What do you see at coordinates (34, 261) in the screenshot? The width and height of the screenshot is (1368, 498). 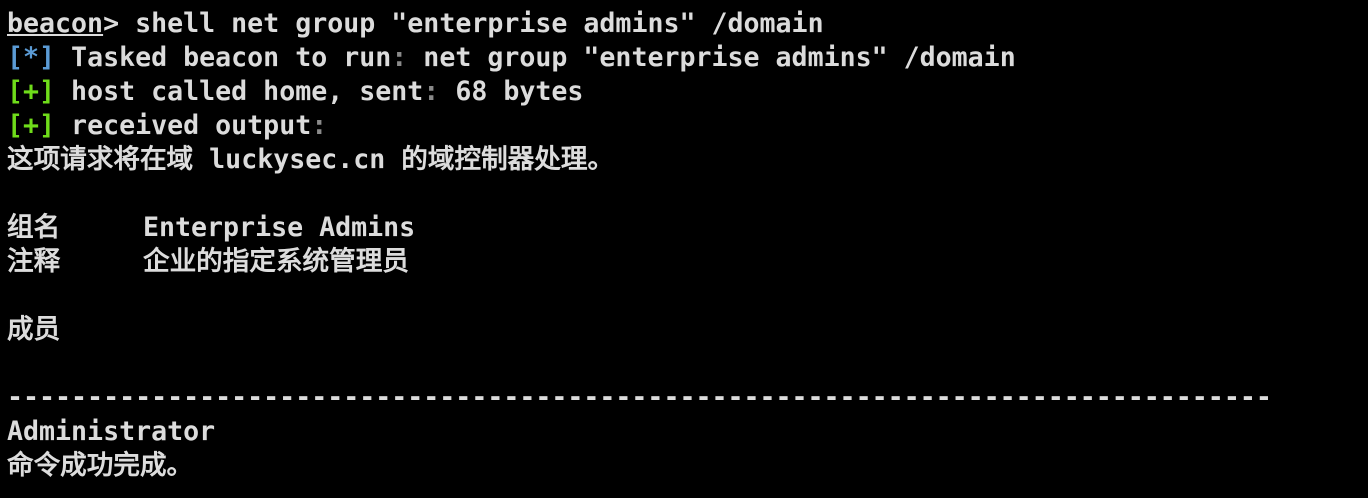 I see `comment-label: 注释` at bounding box center [34, 261].